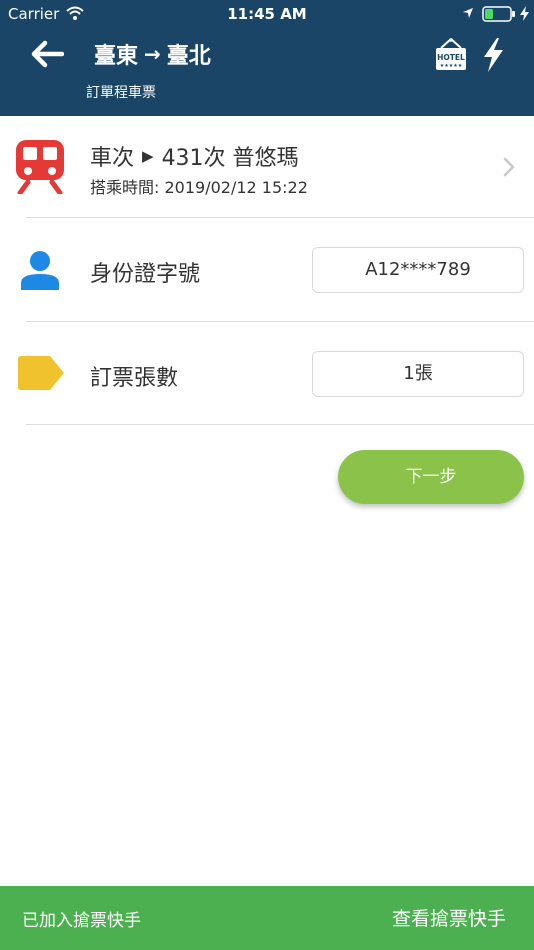 This screenshot has height=950, width=534. Describe the element at coordinates (449, 917) in the screenshot. I see `view-quick-ticket-link: 查看搶票快手` at that location.